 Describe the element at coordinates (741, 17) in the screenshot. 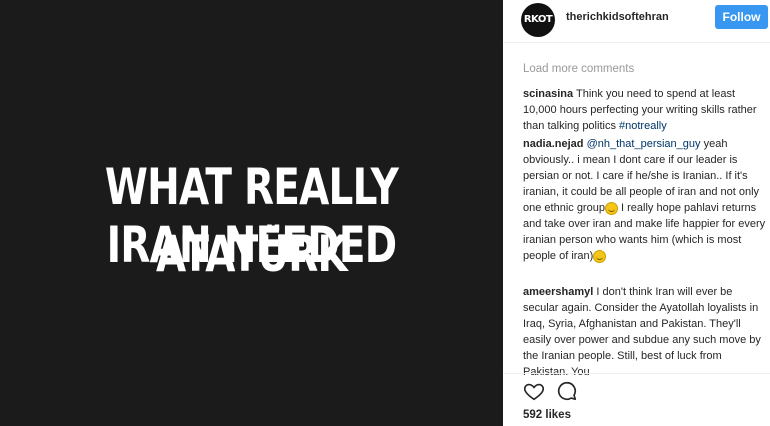

I see `follow-button: Follow` at that location.